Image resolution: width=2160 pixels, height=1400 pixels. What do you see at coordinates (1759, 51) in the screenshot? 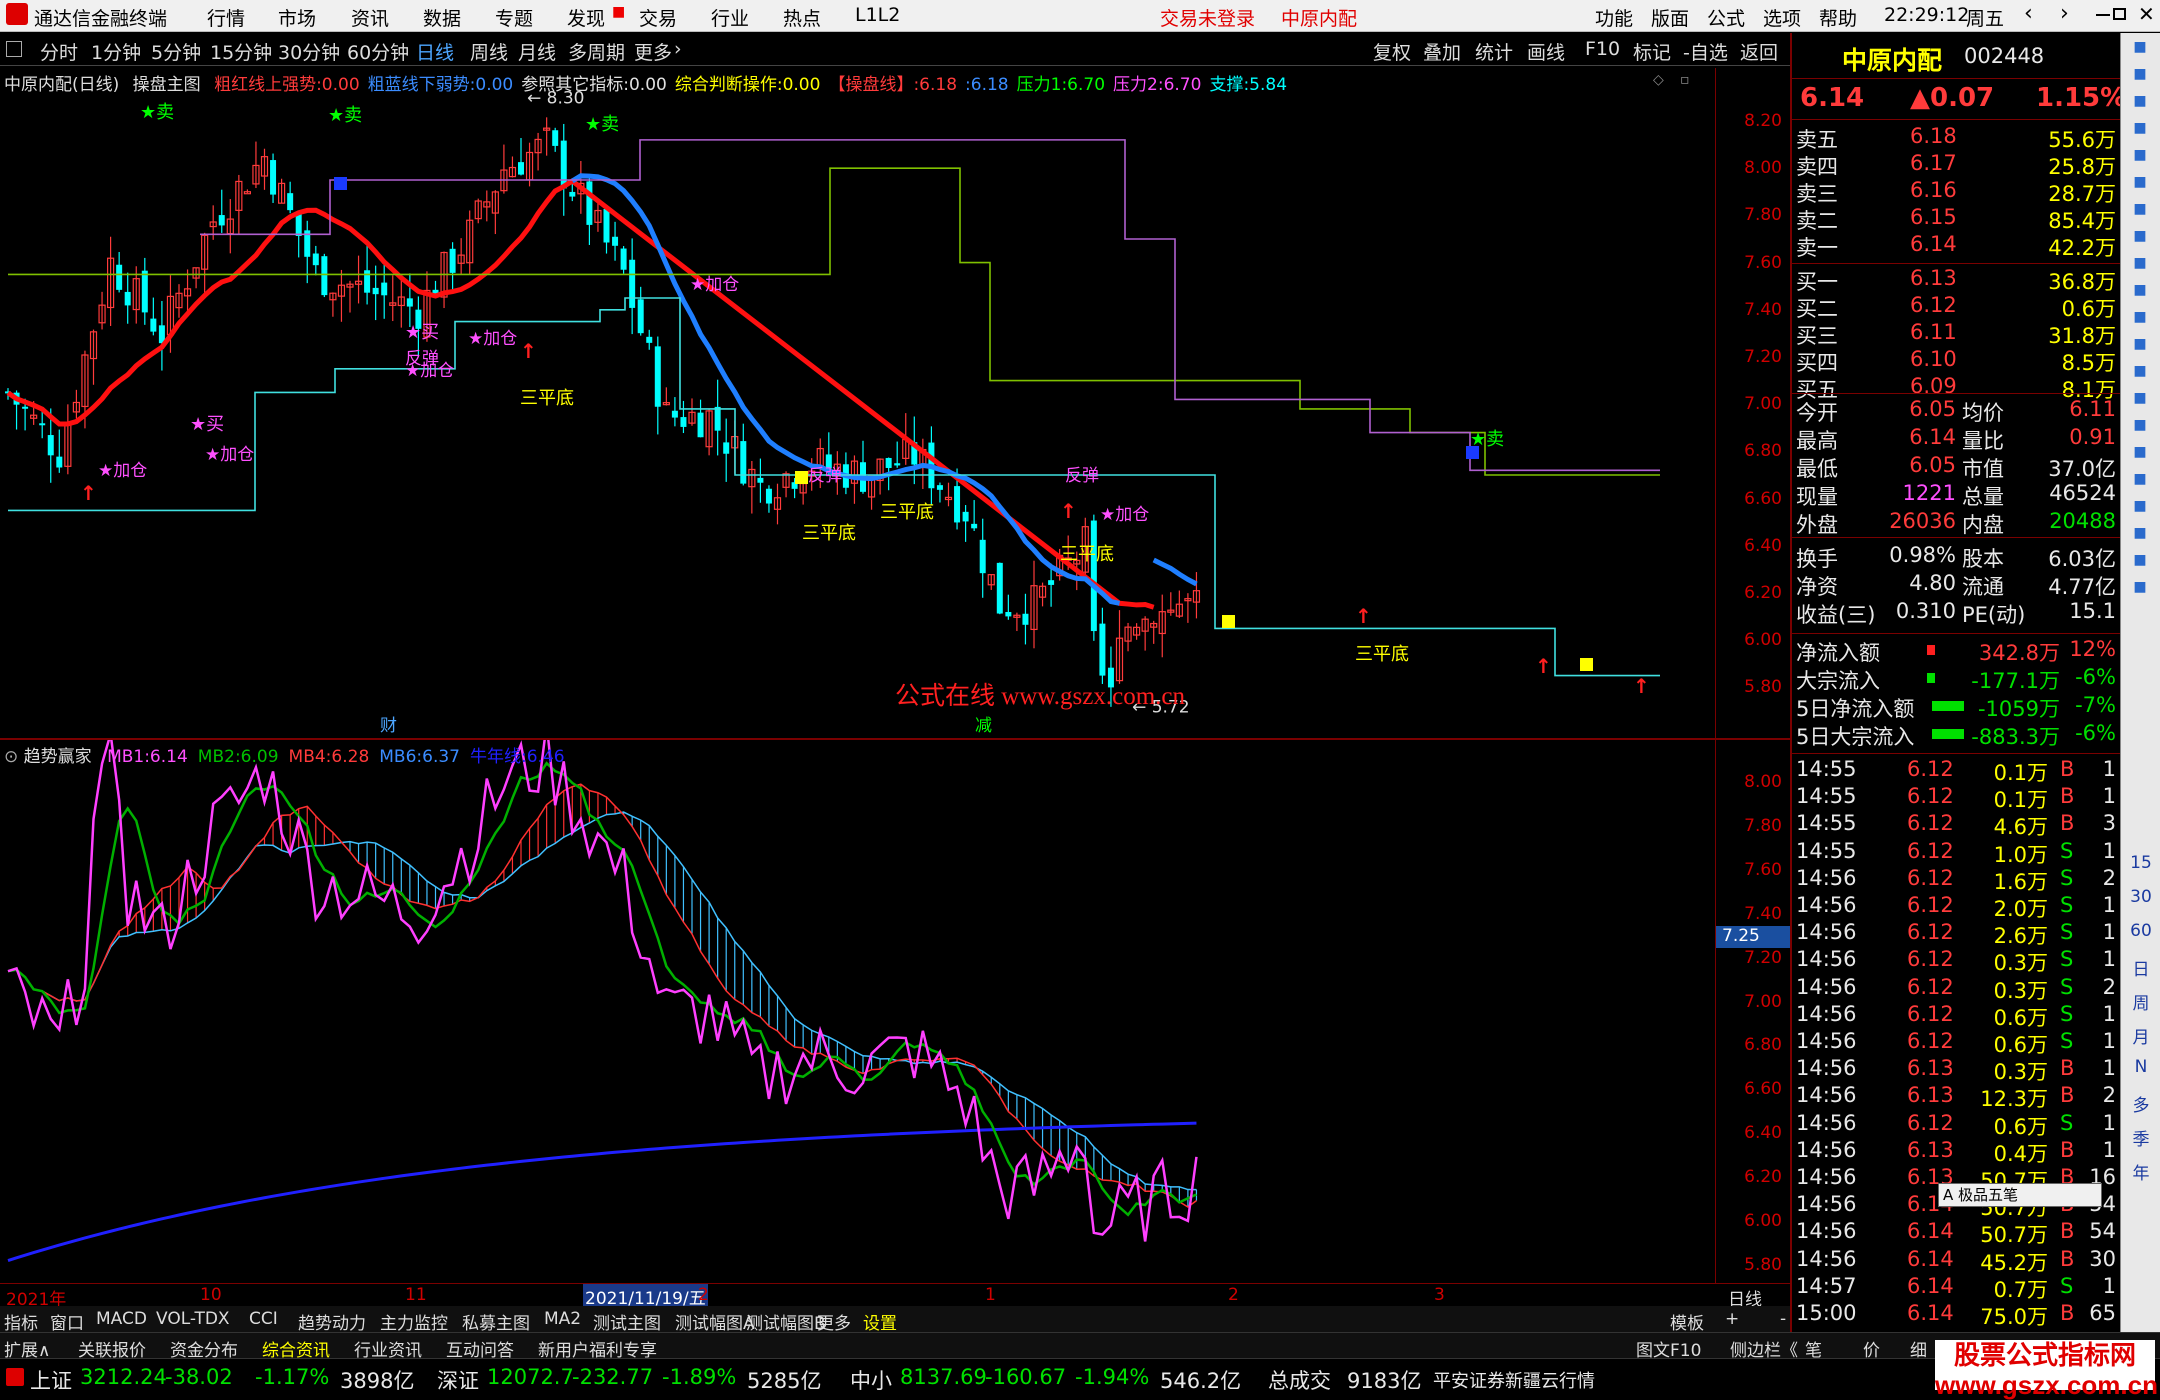
I see `btn-fanhui: 返回` at bounding box center [1759, 51].